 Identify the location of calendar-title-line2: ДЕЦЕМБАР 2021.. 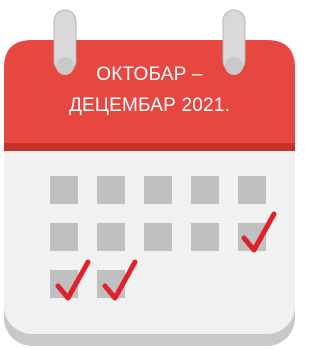
(149, 105).